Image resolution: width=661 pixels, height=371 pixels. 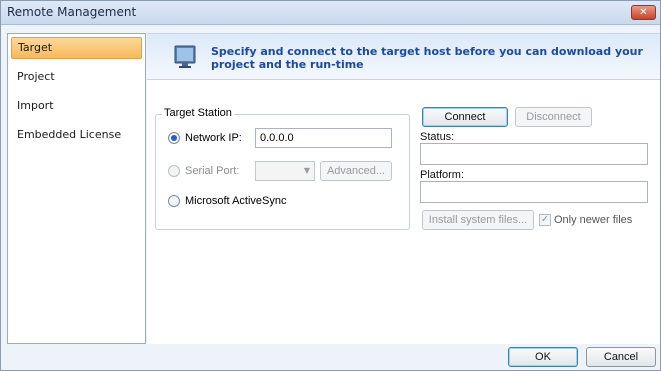 What do you see at coordinates (543, 357) in the screenshot?
I see `ok-button: OK` at bounding box center [543, 357].